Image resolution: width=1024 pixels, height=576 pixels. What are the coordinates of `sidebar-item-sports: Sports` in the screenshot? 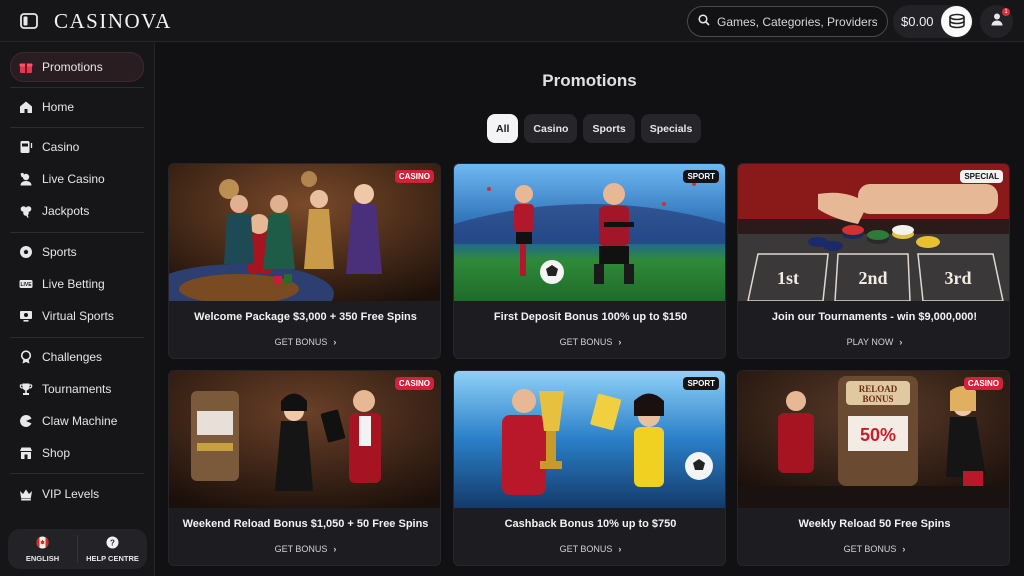 It's located at (77, 252).